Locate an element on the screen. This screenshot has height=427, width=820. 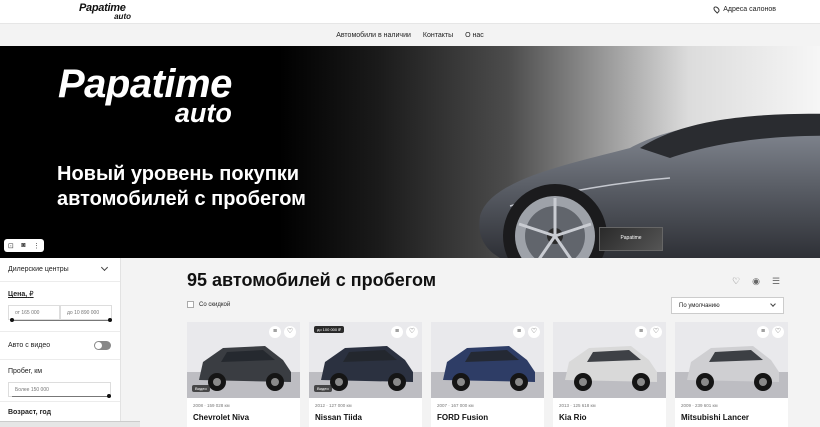
nav-about: О нас is located at coordinates (474, 35).